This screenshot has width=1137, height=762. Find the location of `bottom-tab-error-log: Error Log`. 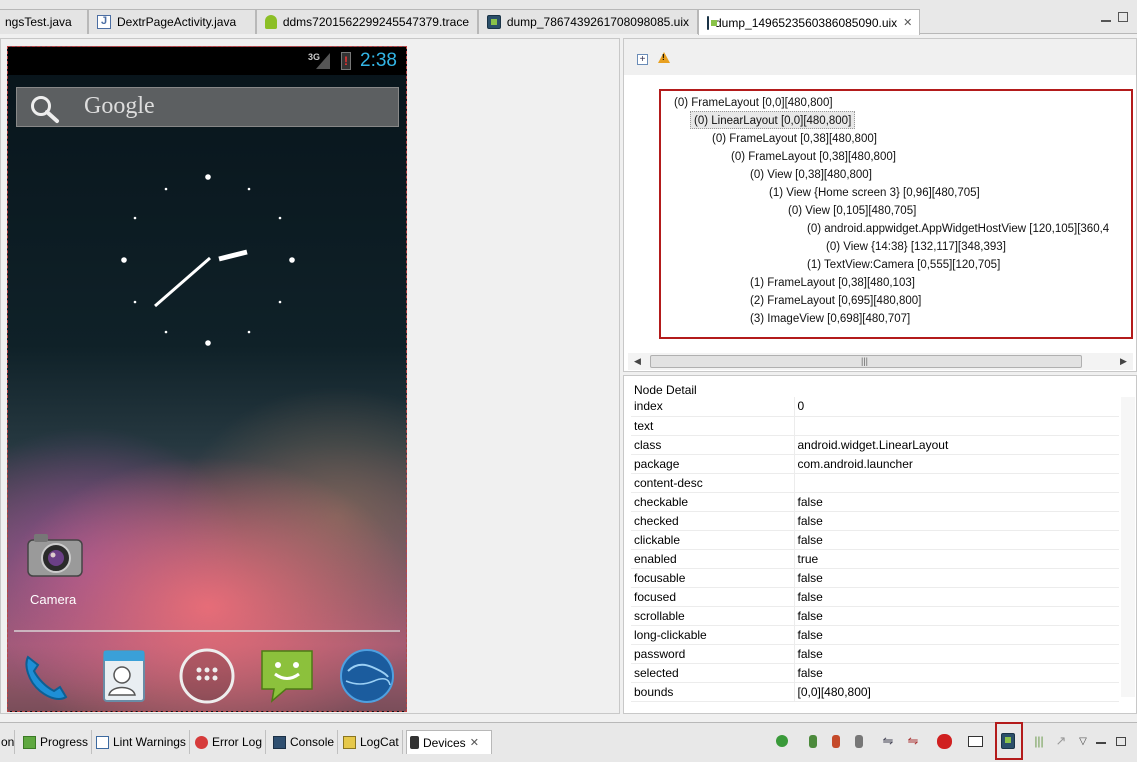

bottom-tab-error-log: Error Log is located at coordinates (229, 742).